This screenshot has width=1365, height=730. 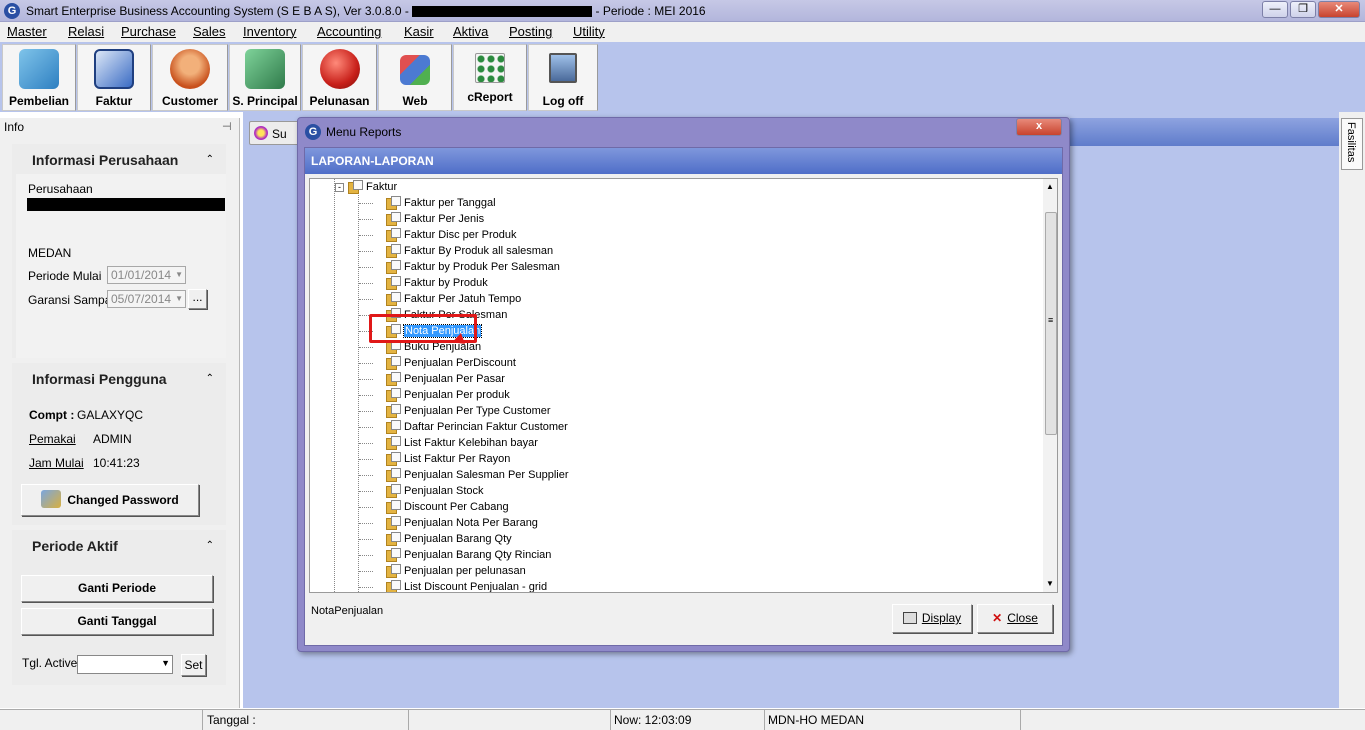 What do you see at coordinates (1339, 9) in the screenshot?
I see `close-window-button: ✕` at bounding box center [1339, 9].